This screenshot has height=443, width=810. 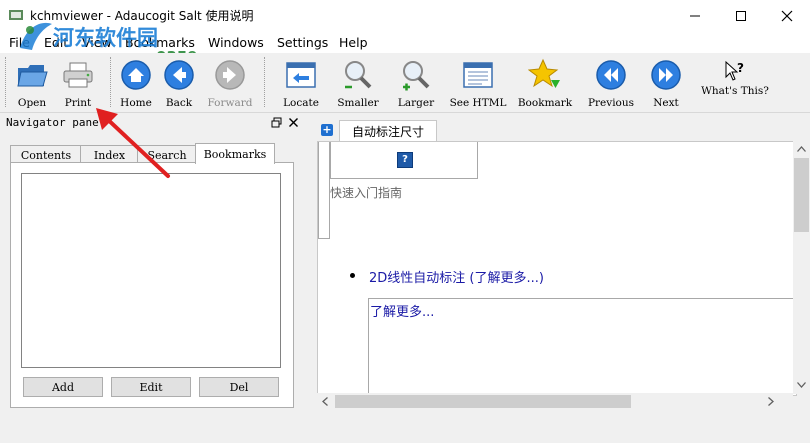 What do you see at coordinates (366, 193) in the screenshot?
I see `quick-start-text: 快速入门指南` at bounding box center [366, 193].